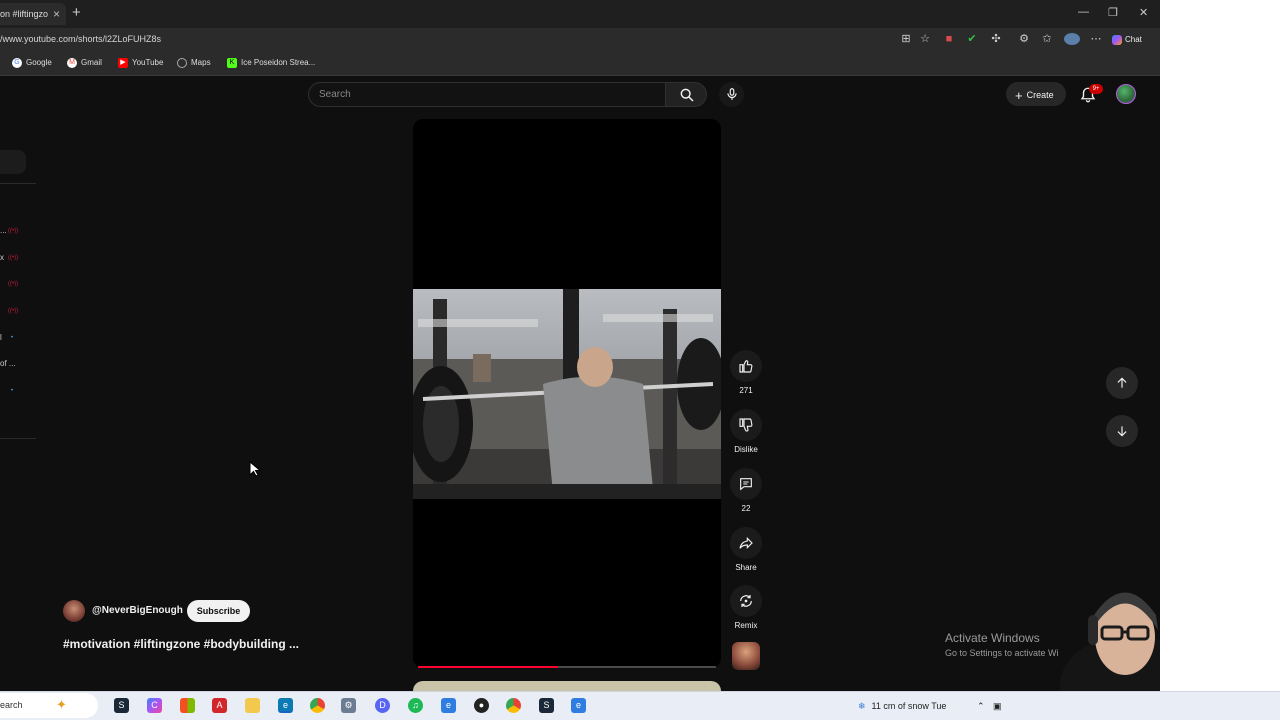 This screenshot has height=720, width=1280. I want to click on file-explorer-icon, so click(252, 705).